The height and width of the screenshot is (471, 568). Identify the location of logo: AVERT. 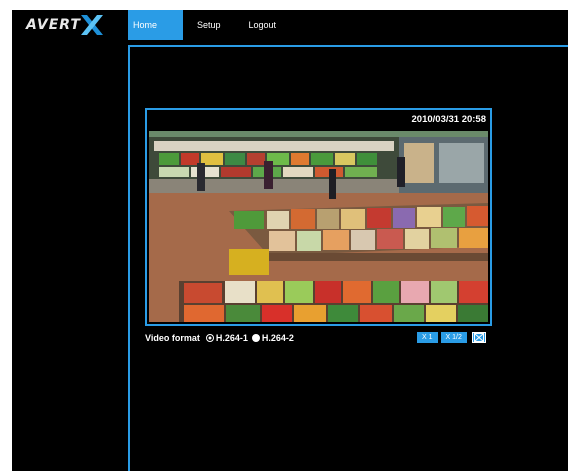
(70, 25).